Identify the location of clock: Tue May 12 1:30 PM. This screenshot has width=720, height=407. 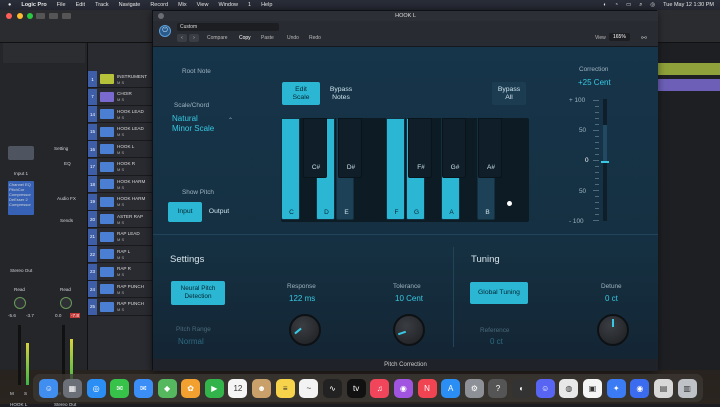
(688, 5).